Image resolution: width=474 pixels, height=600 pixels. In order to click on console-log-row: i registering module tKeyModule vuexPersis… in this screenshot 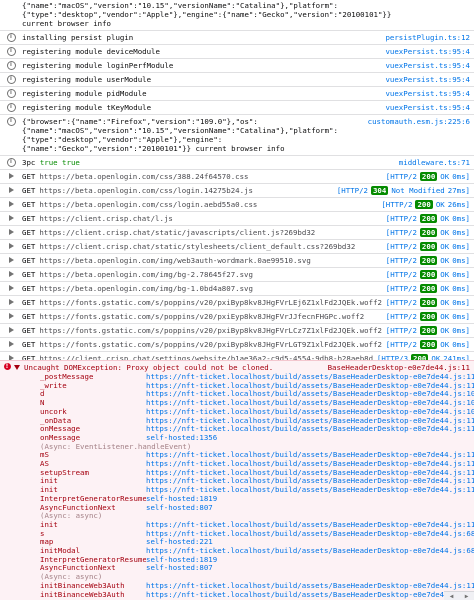, I will do `click(237, 108)`.